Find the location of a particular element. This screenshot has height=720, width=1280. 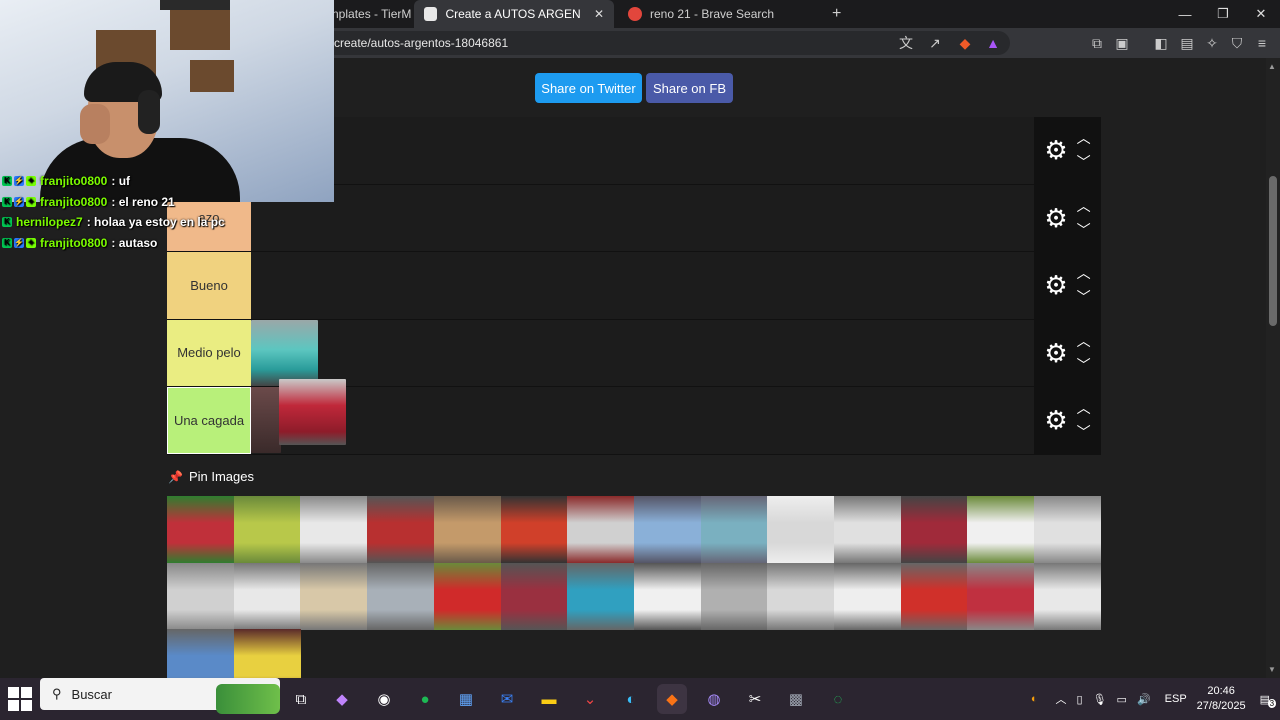

whatsapp-icon: ◌ is located at coordinates (838, 699).